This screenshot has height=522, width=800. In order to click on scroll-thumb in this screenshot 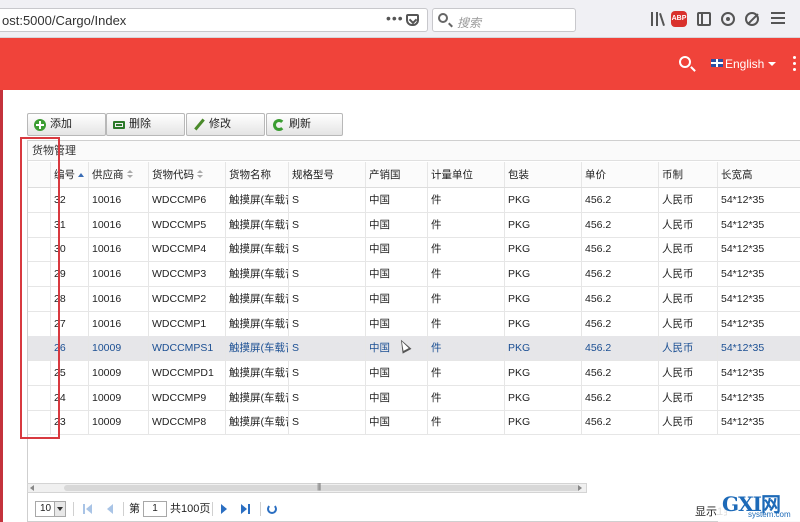, I will do `click(322, 488)`.